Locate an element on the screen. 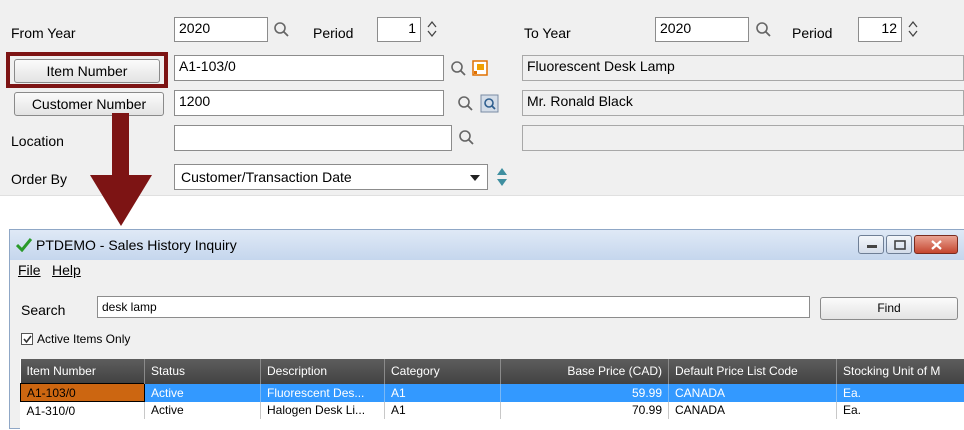 Image resolution: width=964 pixels, height=430 pixels. customer-number-input: 1200 is located at coordinates (309, 103).